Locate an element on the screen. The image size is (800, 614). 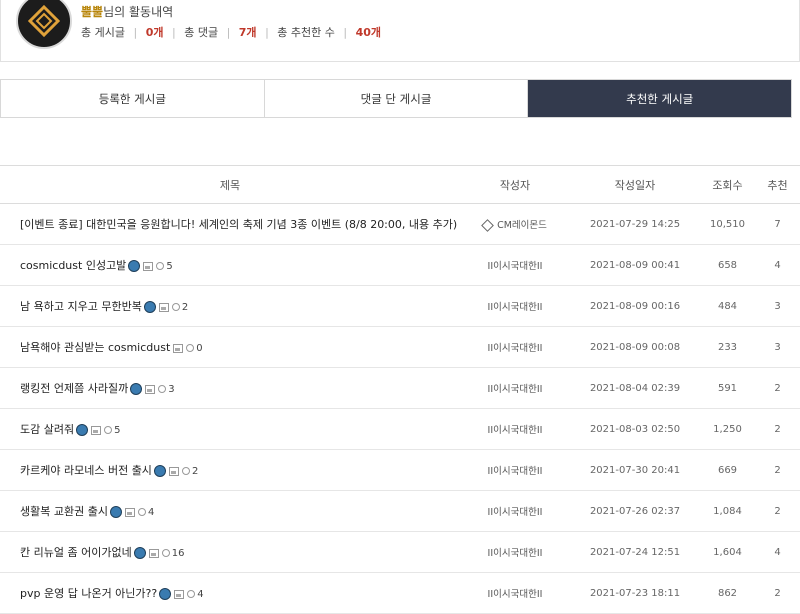
tab-commented-posts: 댓글 단 게시글 is located at coordinates (397, 98).